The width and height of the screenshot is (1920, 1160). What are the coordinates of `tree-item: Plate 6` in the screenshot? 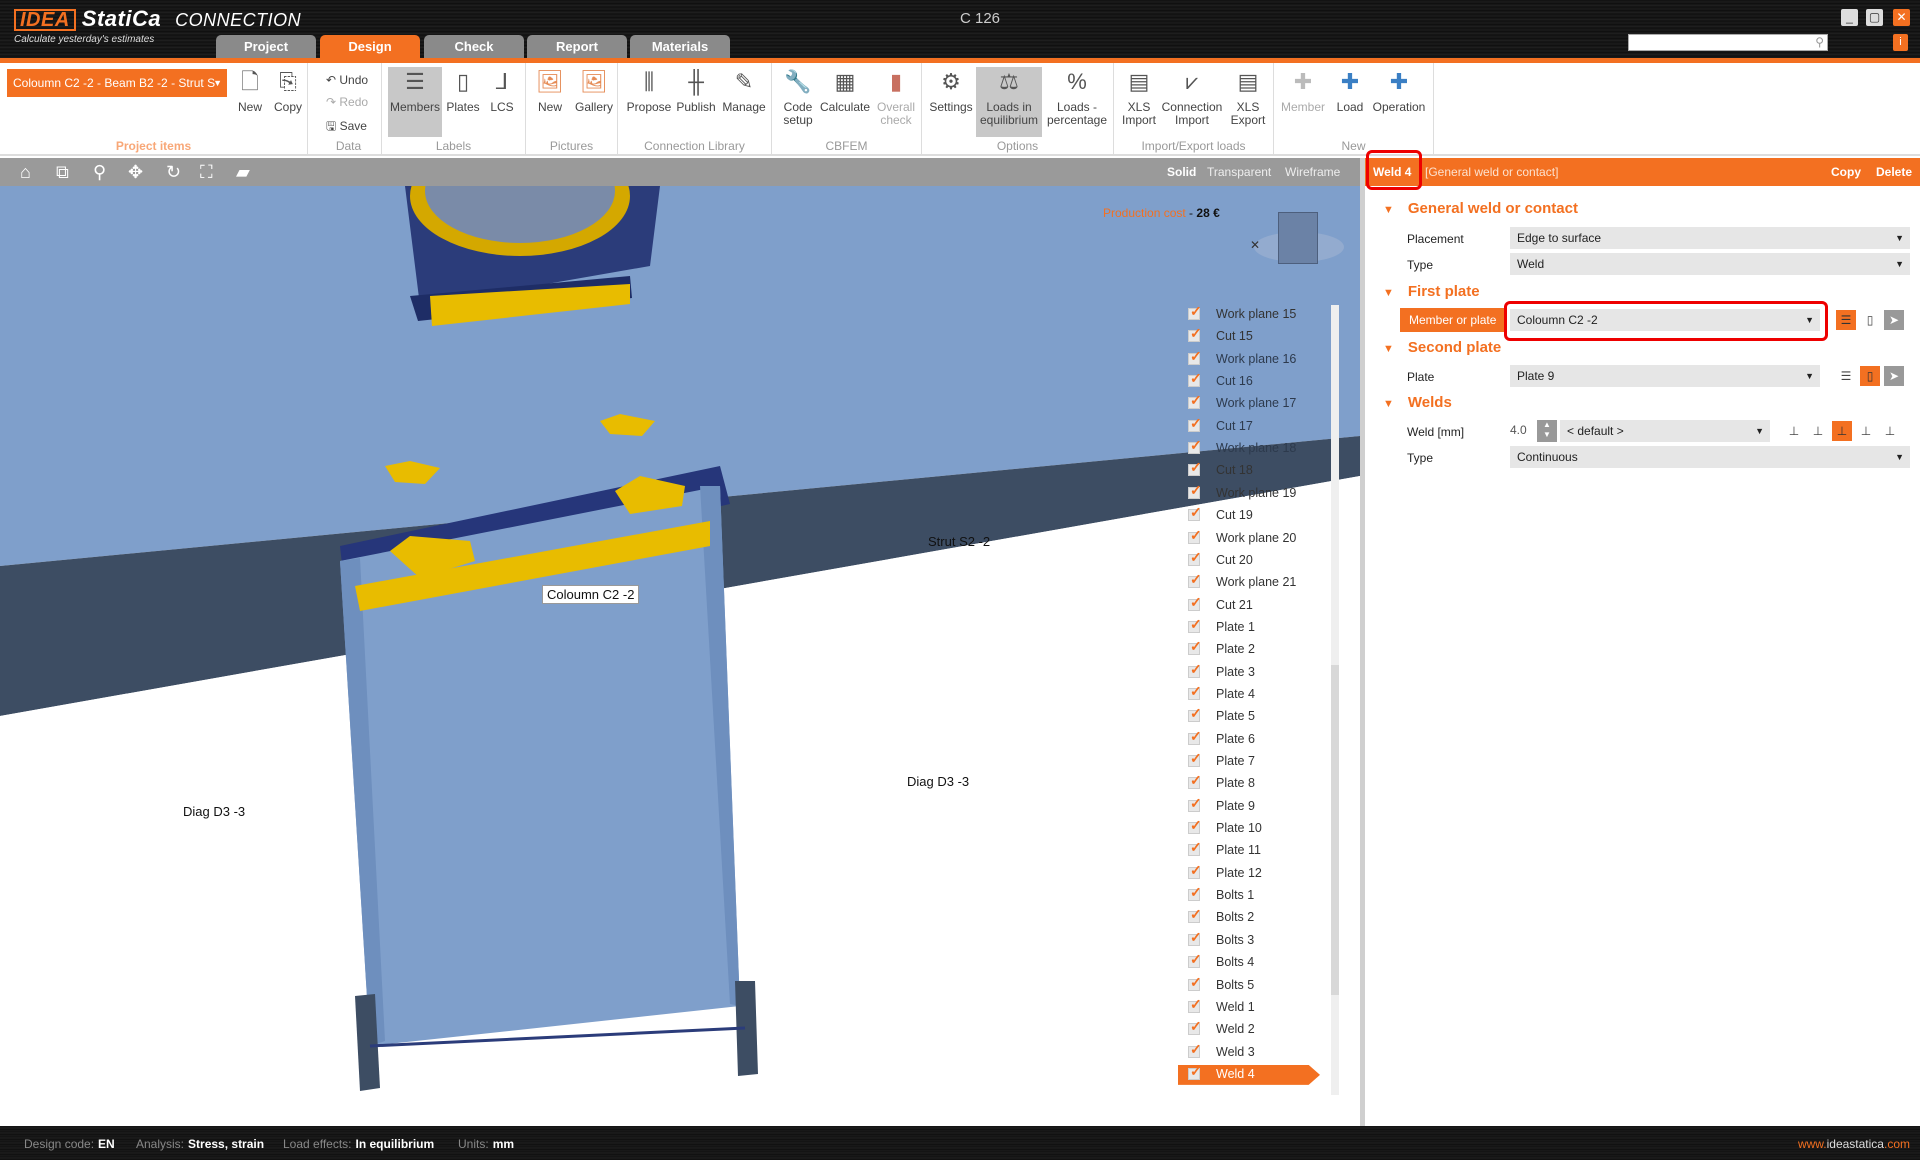 It's located at (1253, 739).